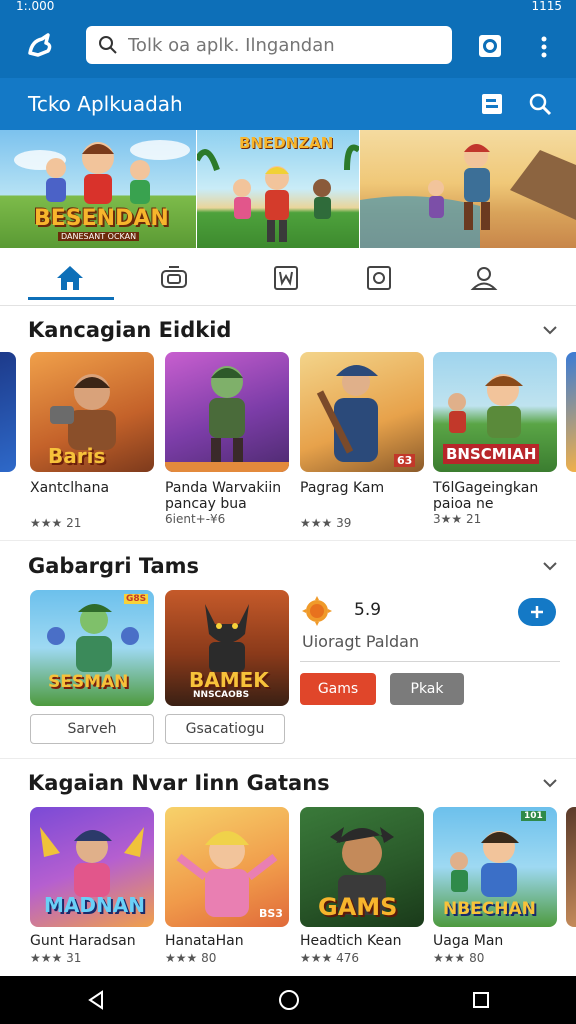  I want to click on app-art-title: BNSCMIAH, so click(491, 454).